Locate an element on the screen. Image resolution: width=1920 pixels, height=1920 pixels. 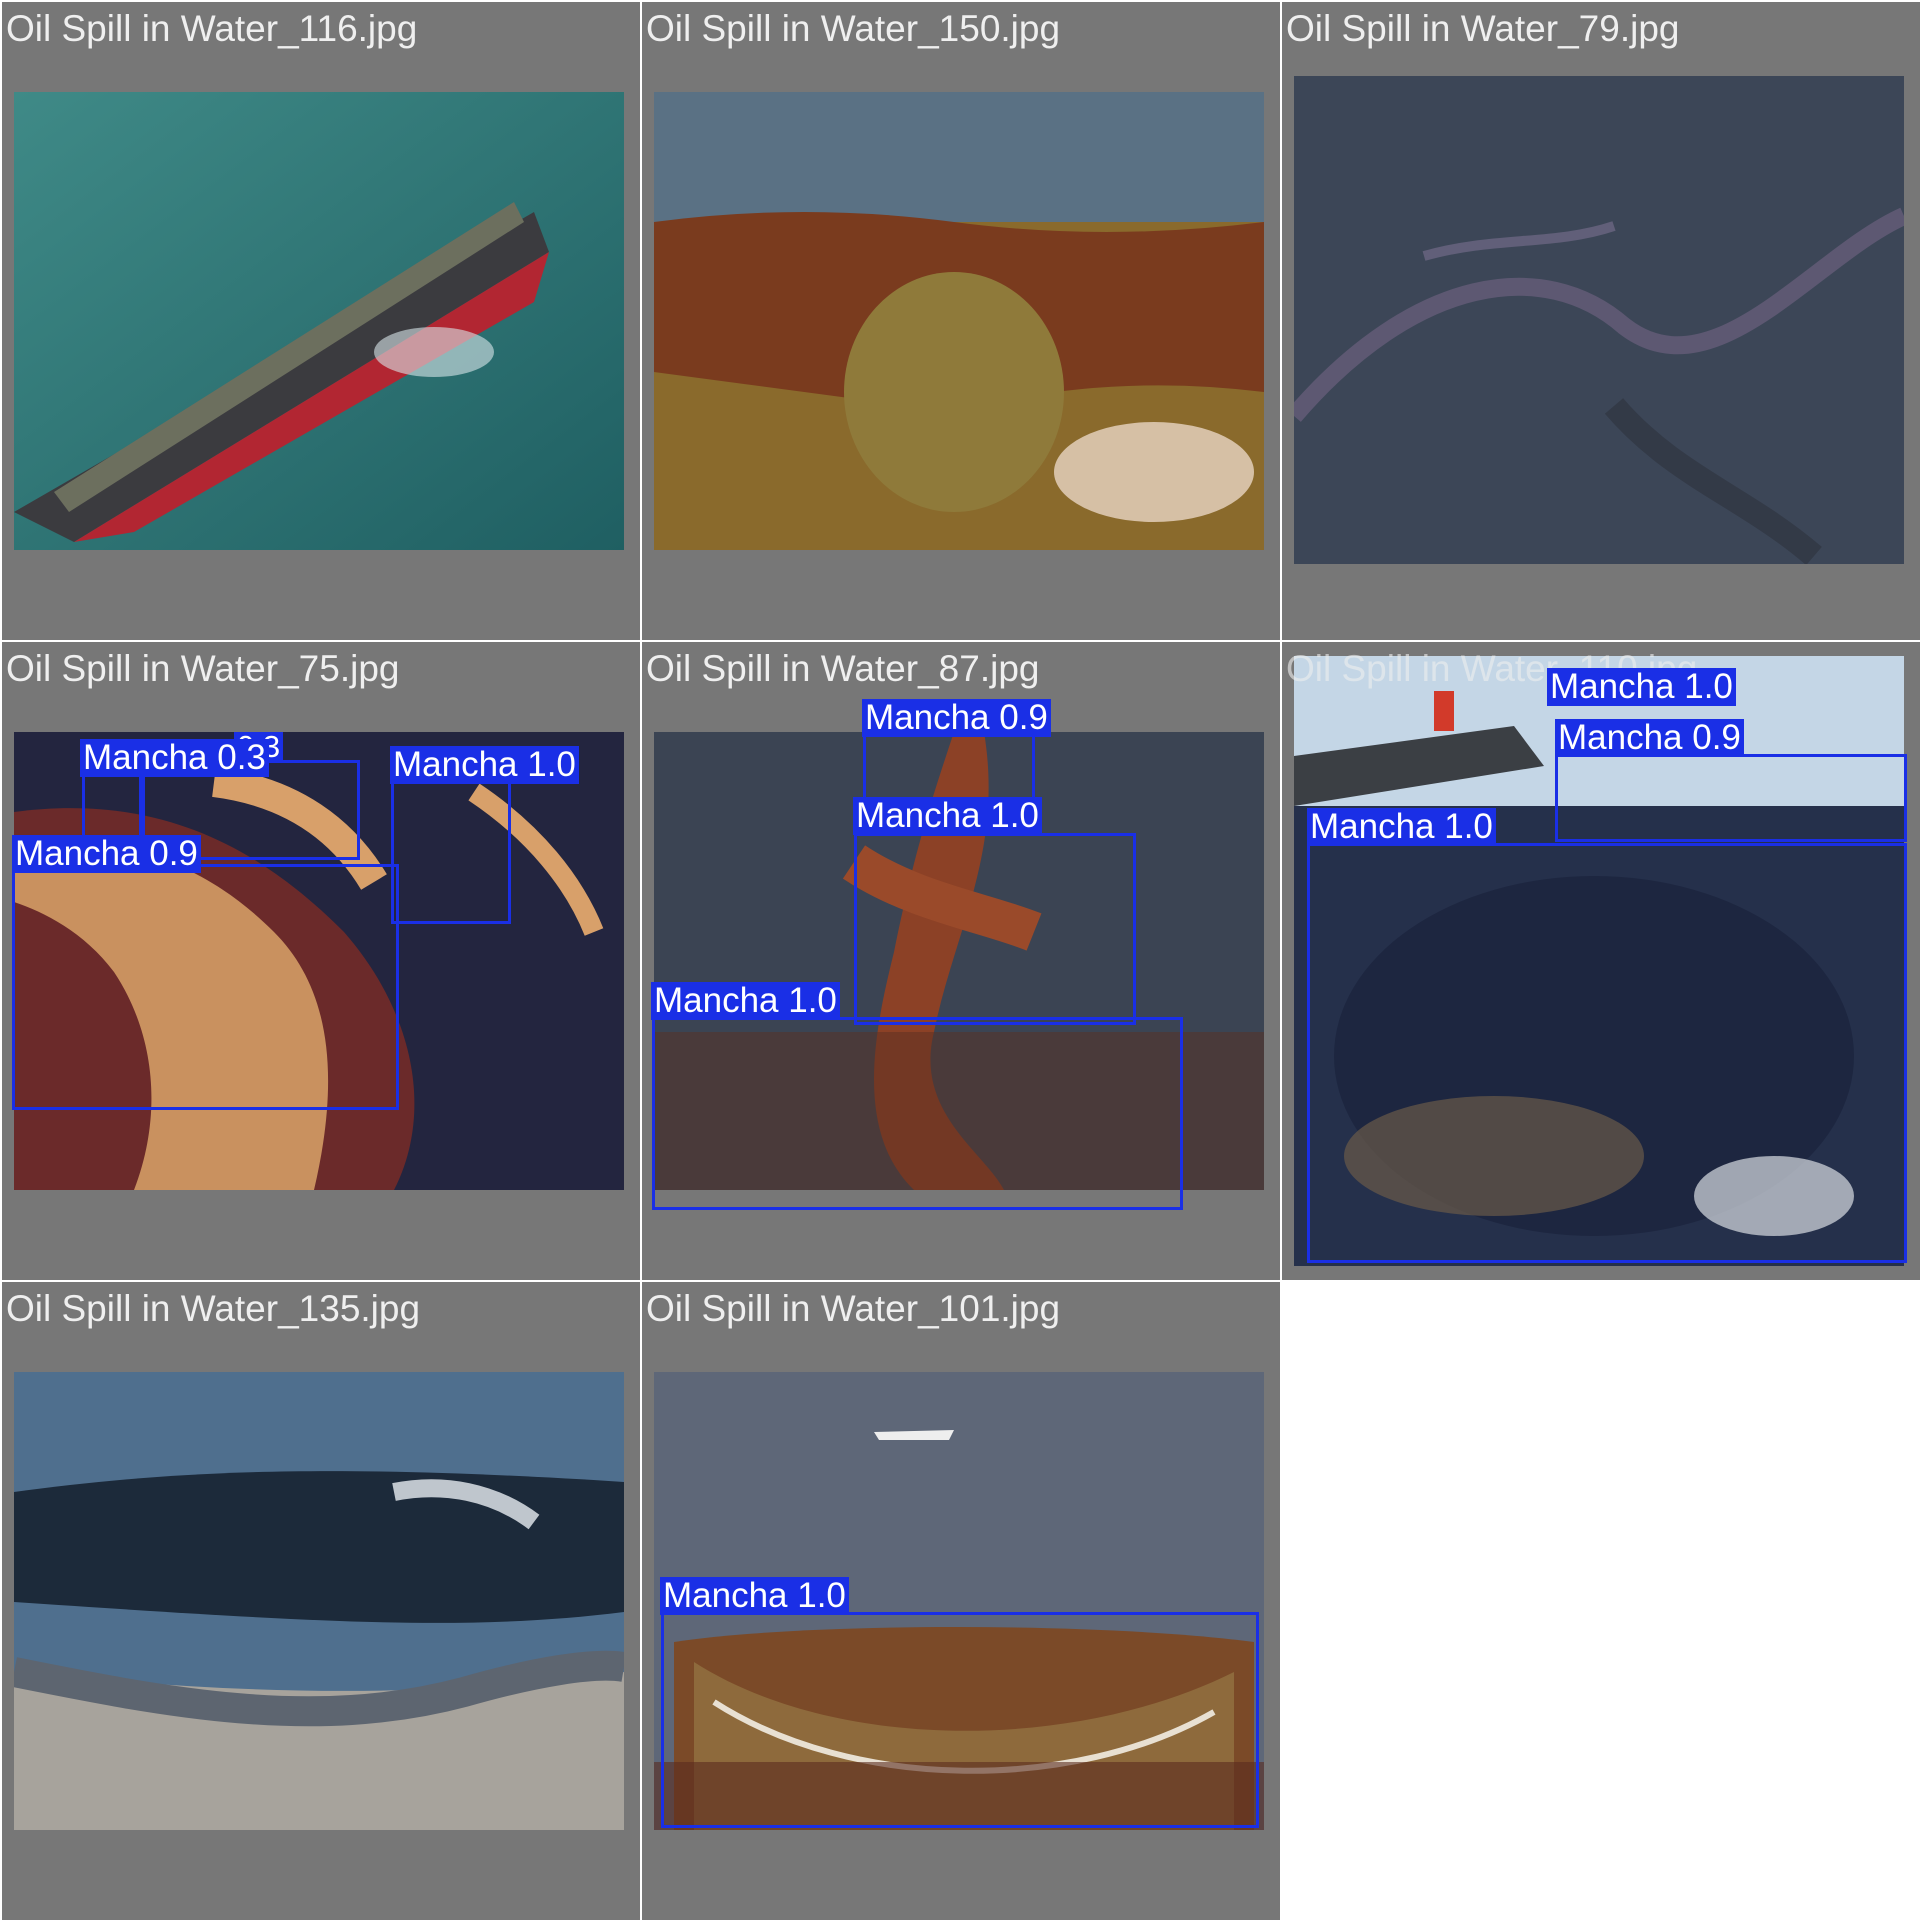
image-filename: Oil Spill in Water_79.jpg is located at coordinates (1483, 28).